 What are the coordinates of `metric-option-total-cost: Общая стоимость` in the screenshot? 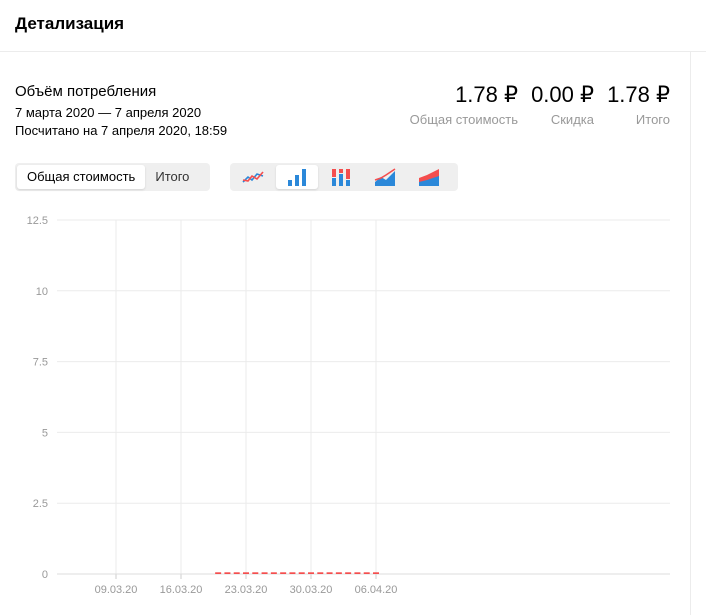 It's located at (81, 177).